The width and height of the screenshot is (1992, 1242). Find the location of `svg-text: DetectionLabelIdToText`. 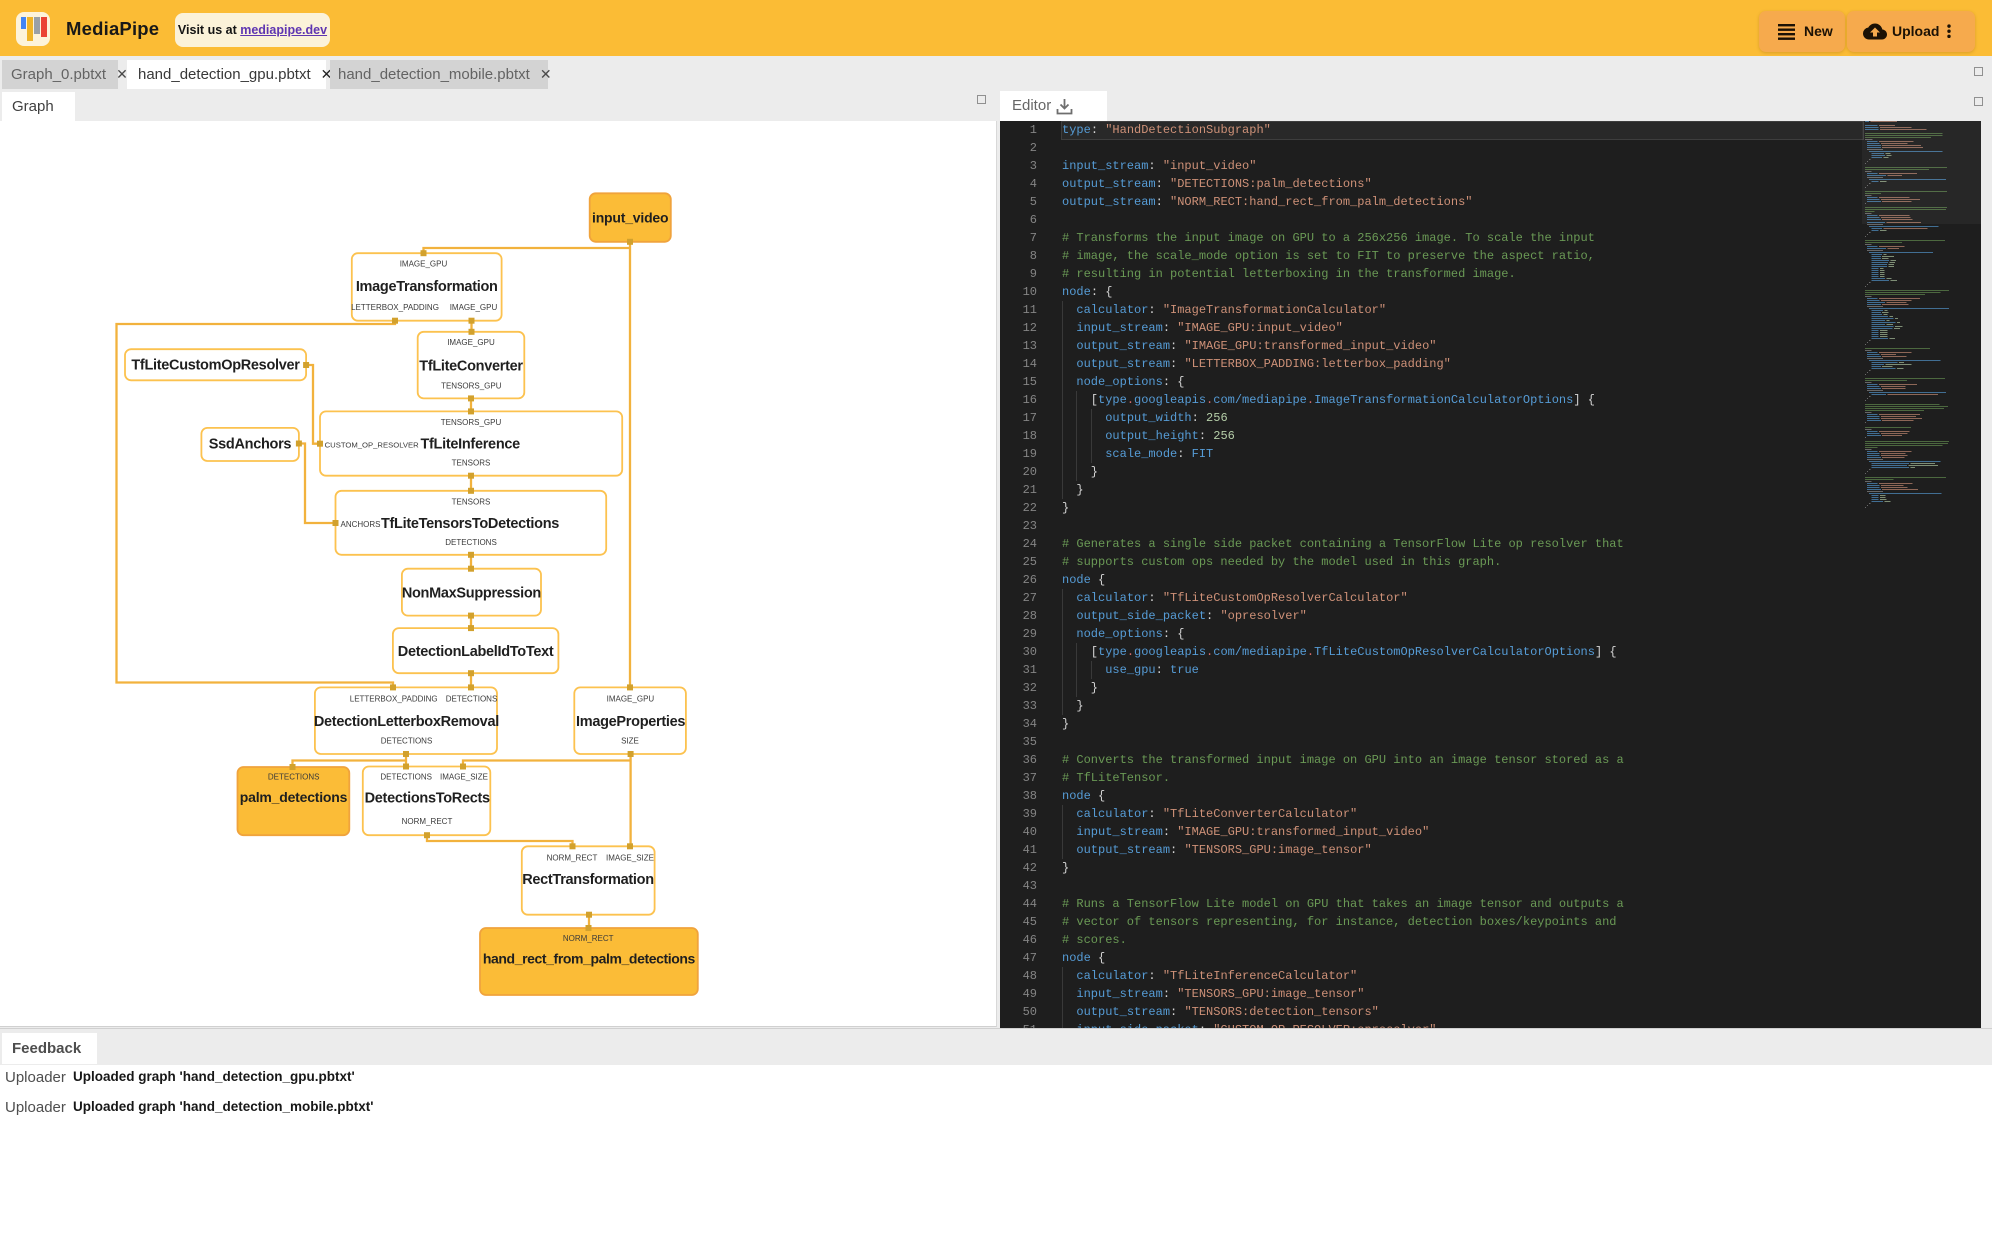

svg-text: DetectionLabelIdToText is located at coordinates (476, 652).